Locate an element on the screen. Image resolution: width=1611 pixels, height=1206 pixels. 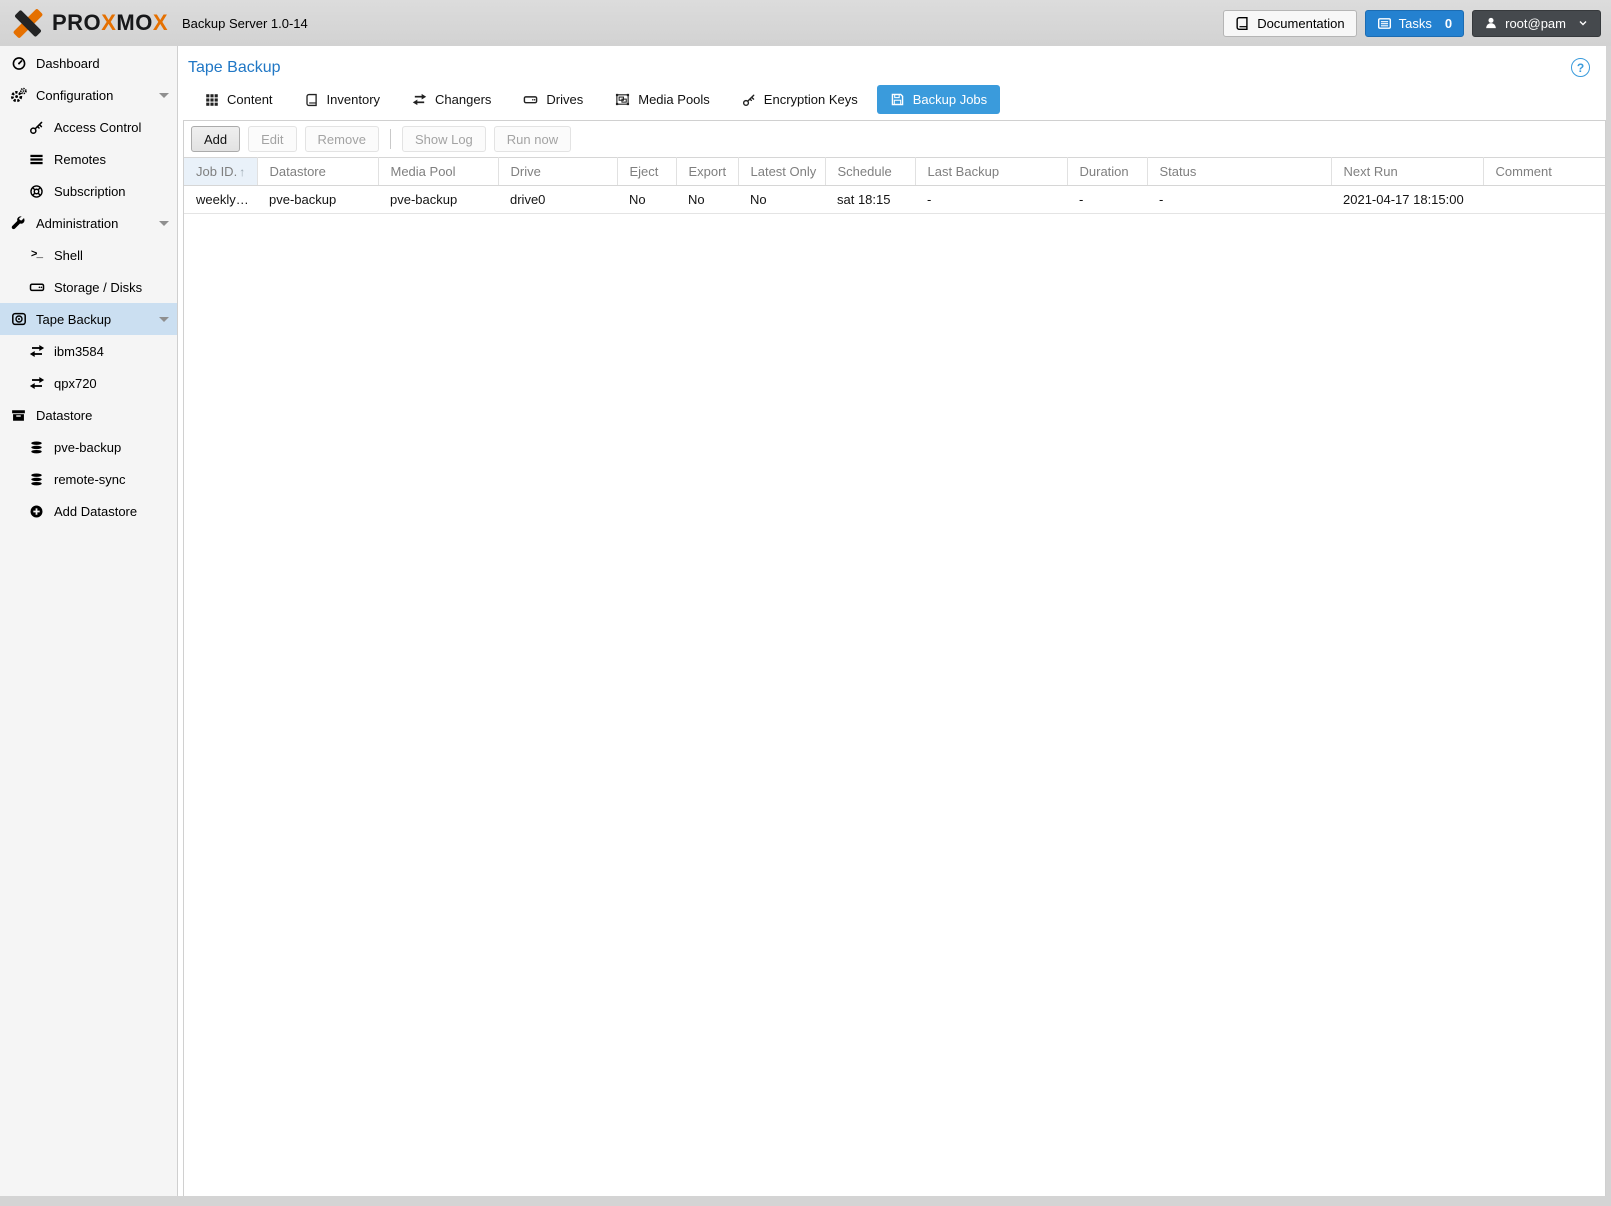
column-header-status: Status is located at coordinates (1239, 171).